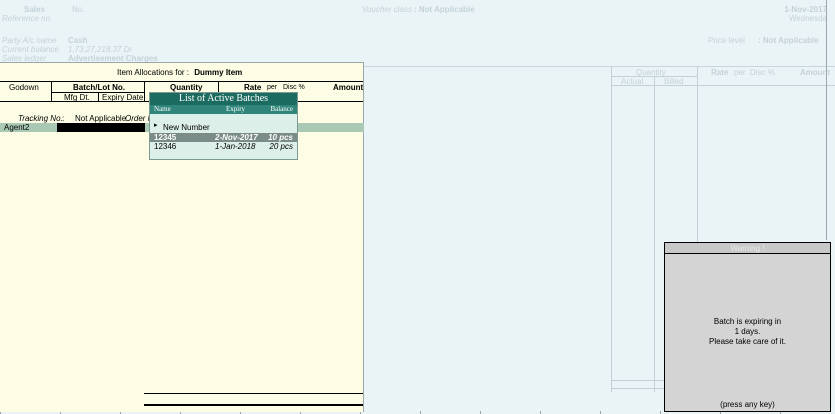  Describe the element at coordinates (162, 109) in the screenshot. I see `batches-col-name: Name` at that location.